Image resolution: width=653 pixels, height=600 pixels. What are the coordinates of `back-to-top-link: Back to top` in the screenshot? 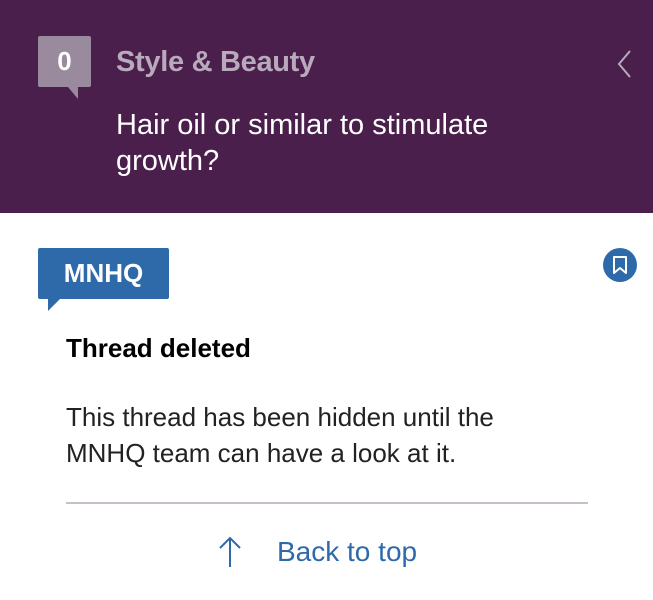 It's located at (316, 552).